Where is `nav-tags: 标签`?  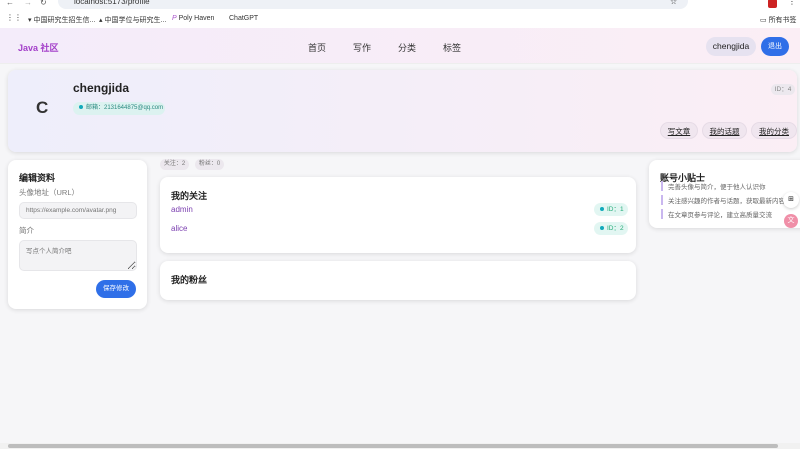 nav-tags: 标签 is located at coordinates (452, 47).